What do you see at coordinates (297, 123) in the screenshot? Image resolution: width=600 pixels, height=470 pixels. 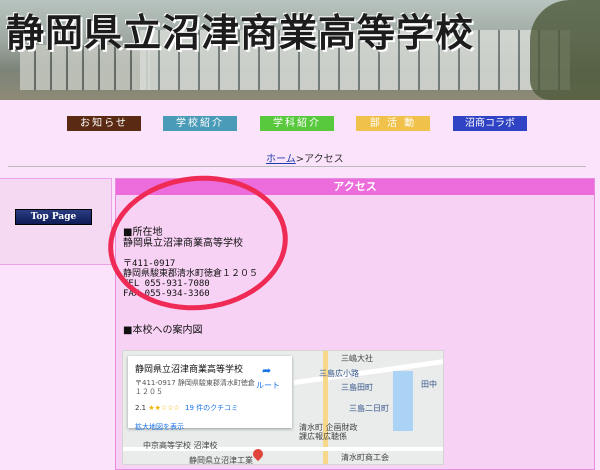 I see `nav-departments: 学科紹介` at bounding box center [297, 123].